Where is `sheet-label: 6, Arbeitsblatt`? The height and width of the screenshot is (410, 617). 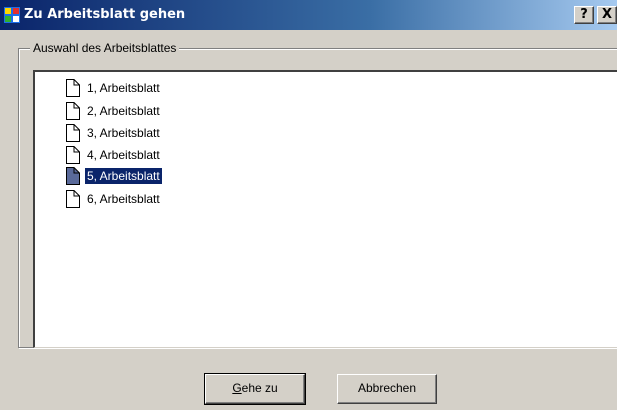 sheet-label: 6, Arbeitsblatt is located at coordinates (123, 199).